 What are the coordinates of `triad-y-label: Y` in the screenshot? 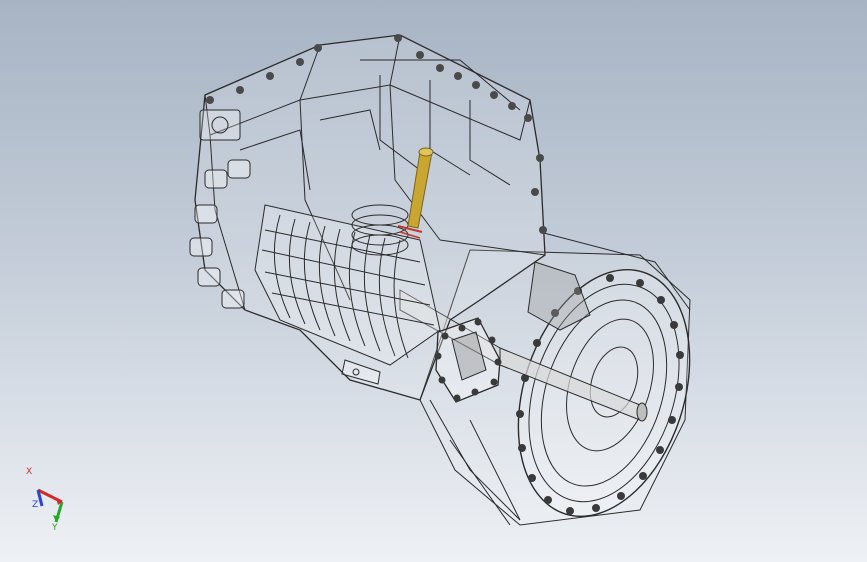 It's located at (55, 528).